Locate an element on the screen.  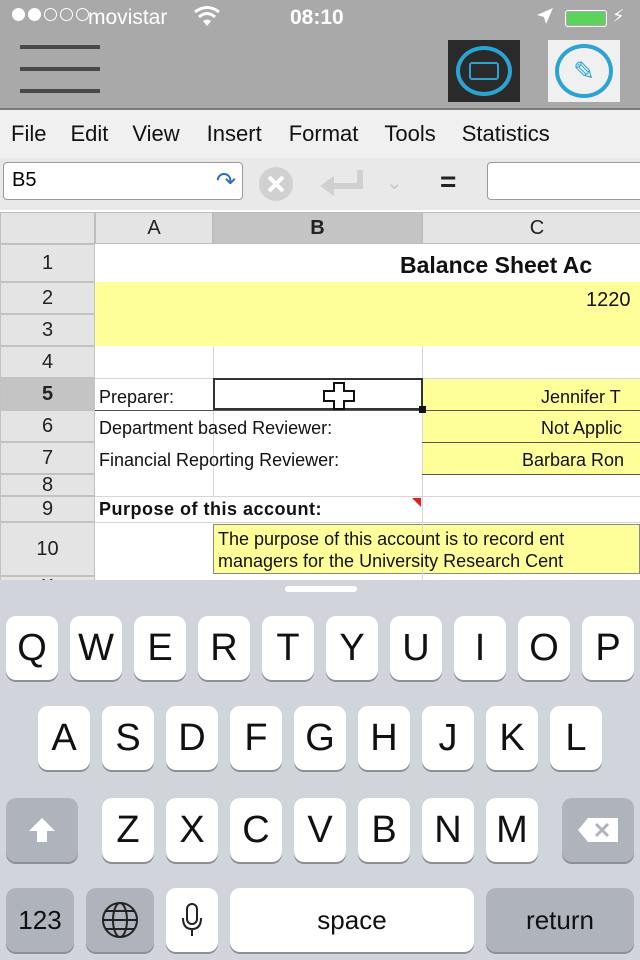
keyboard-handle is located at coordinates (321, 589).